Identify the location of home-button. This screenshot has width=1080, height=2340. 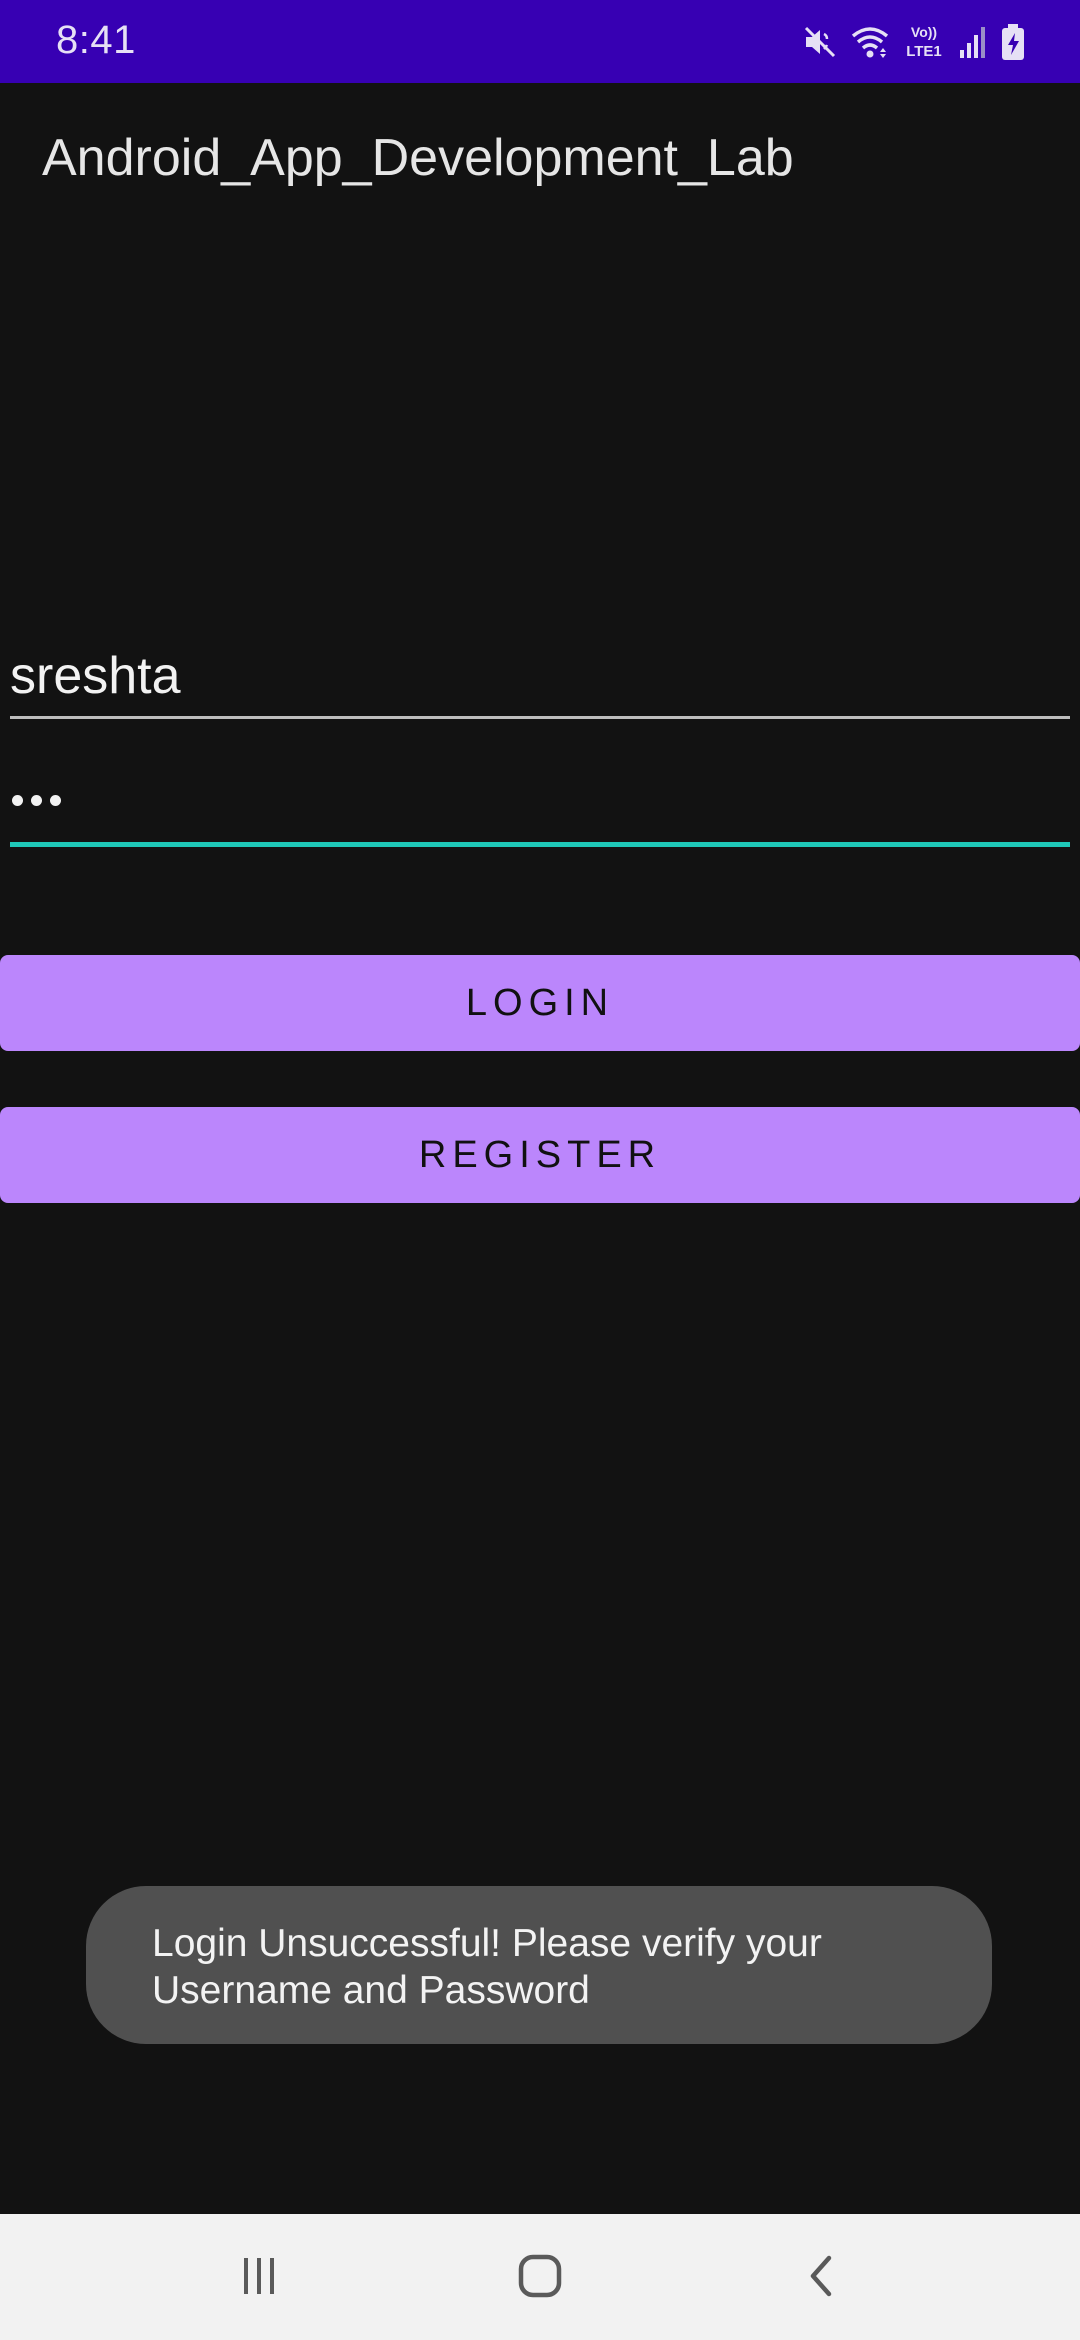
(540, 2278).